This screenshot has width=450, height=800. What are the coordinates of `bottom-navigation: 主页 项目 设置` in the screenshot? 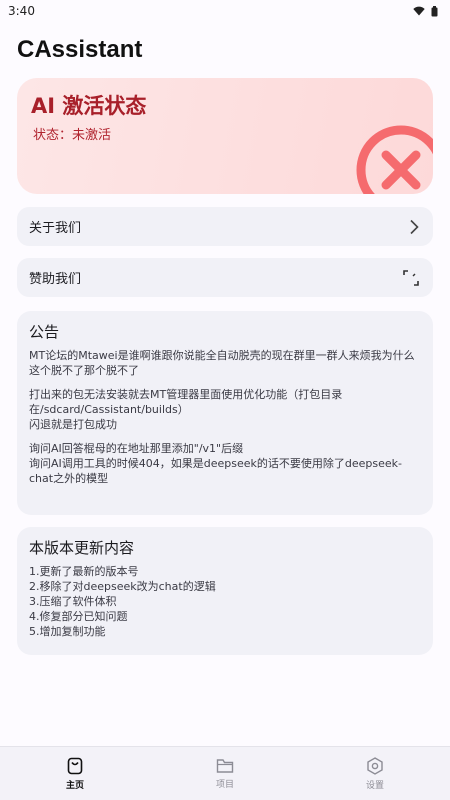 It's located at (225, 773).